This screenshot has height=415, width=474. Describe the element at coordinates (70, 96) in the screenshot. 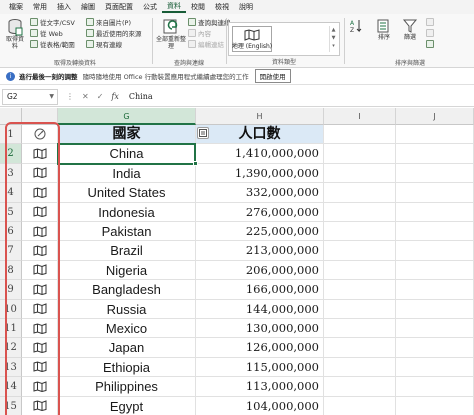

I see `more-options-icon: ⋮` at that location.